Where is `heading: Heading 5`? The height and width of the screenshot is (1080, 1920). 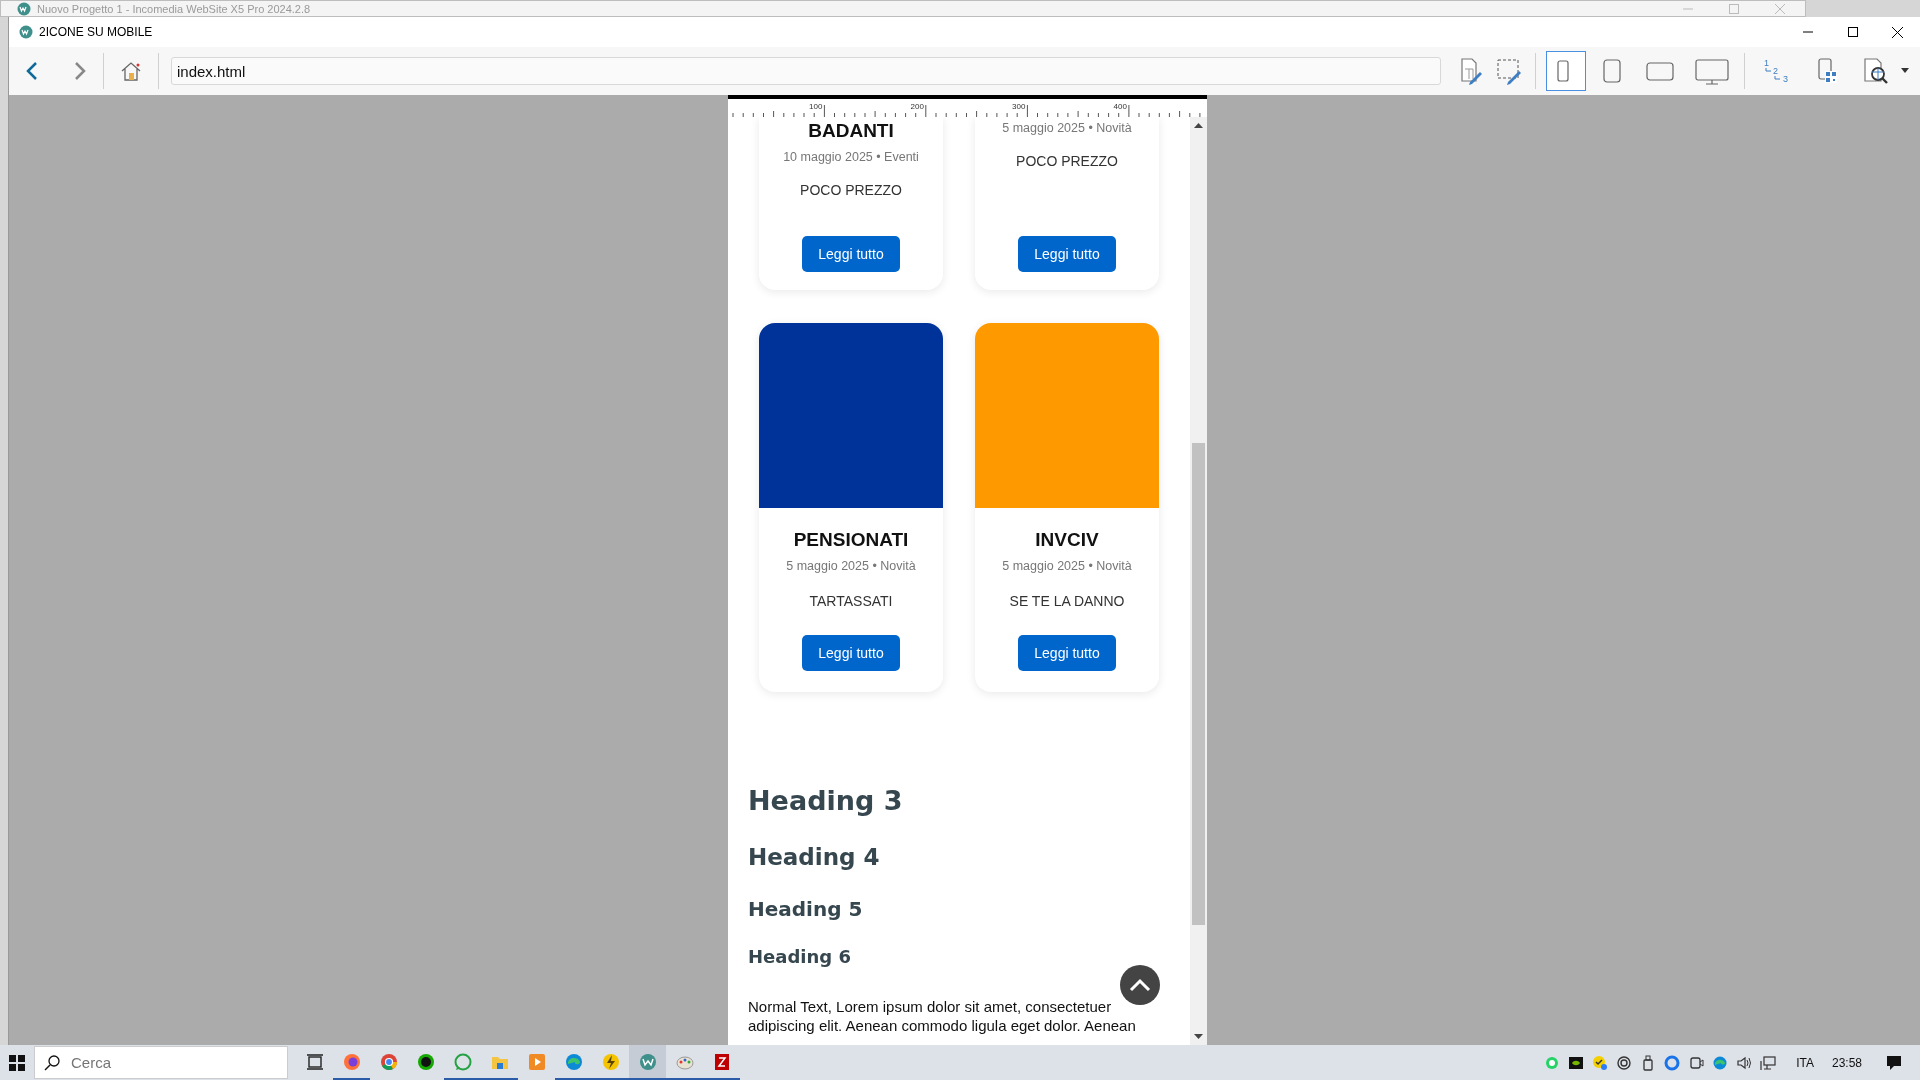
heading: Heading 5 is located at coordinates (806, 909).